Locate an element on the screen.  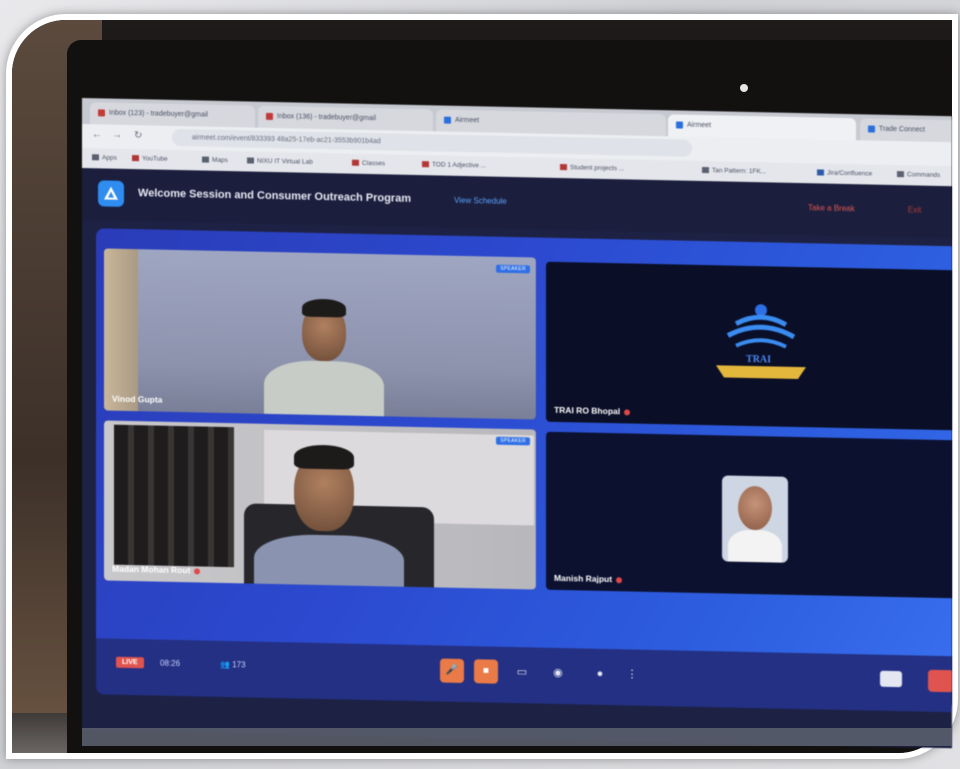
video-tile-logo: TRAI TRAI RO Bhopal is located at coordinates (749, 346).